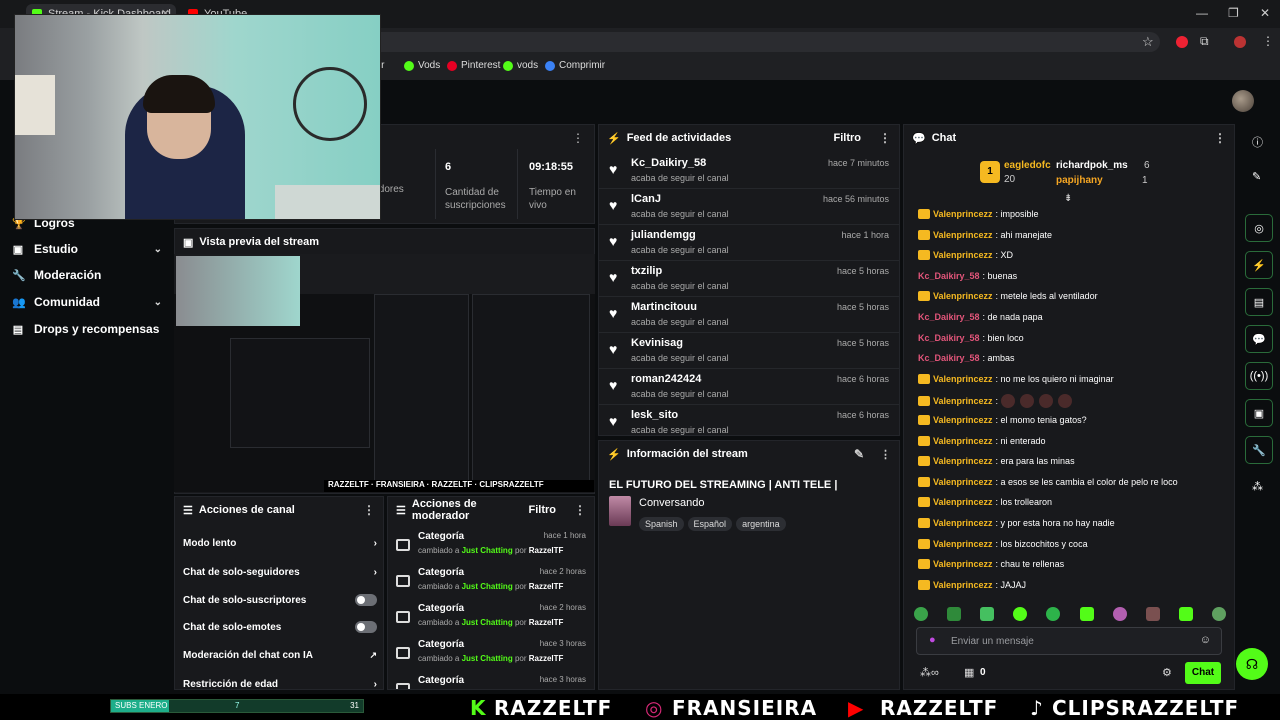 This screenshot has height=720, width=1280. What do you see at coordinates (1252, 664) in the screenshot?
I see `support-button: ☊` at bounding box center [1252, 664].